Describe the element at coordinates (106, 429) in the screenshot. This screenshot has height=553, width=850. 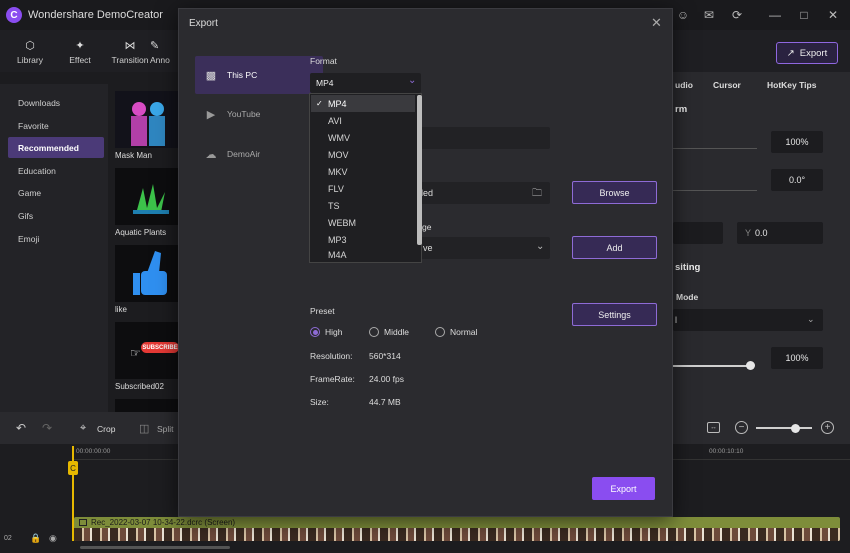
I see `crop-button: Crop` at that location.